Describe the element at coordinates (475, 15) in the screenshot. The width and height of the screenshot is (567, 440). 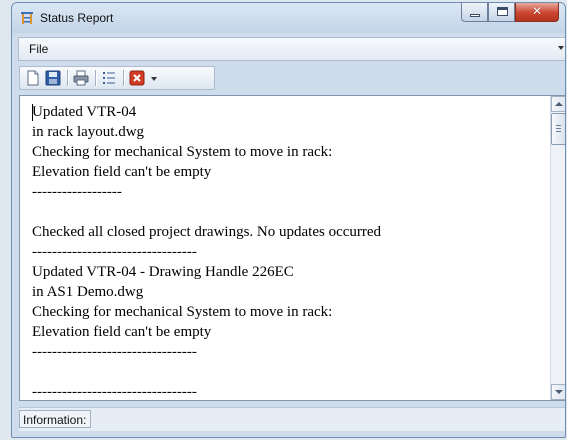
I see `minimize-icon` at that location.